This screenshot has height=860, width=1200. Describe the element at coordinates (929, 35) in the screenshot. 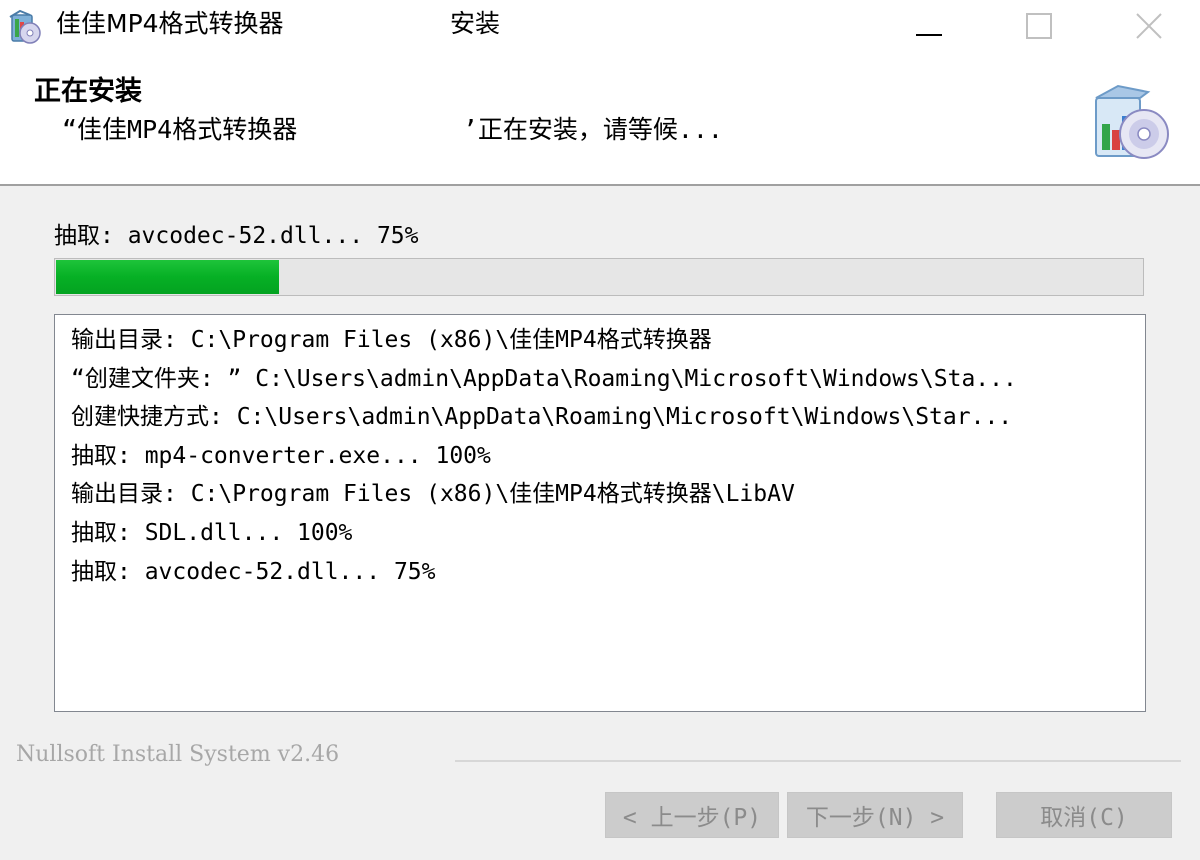

I see `minimize-icon` at that location.